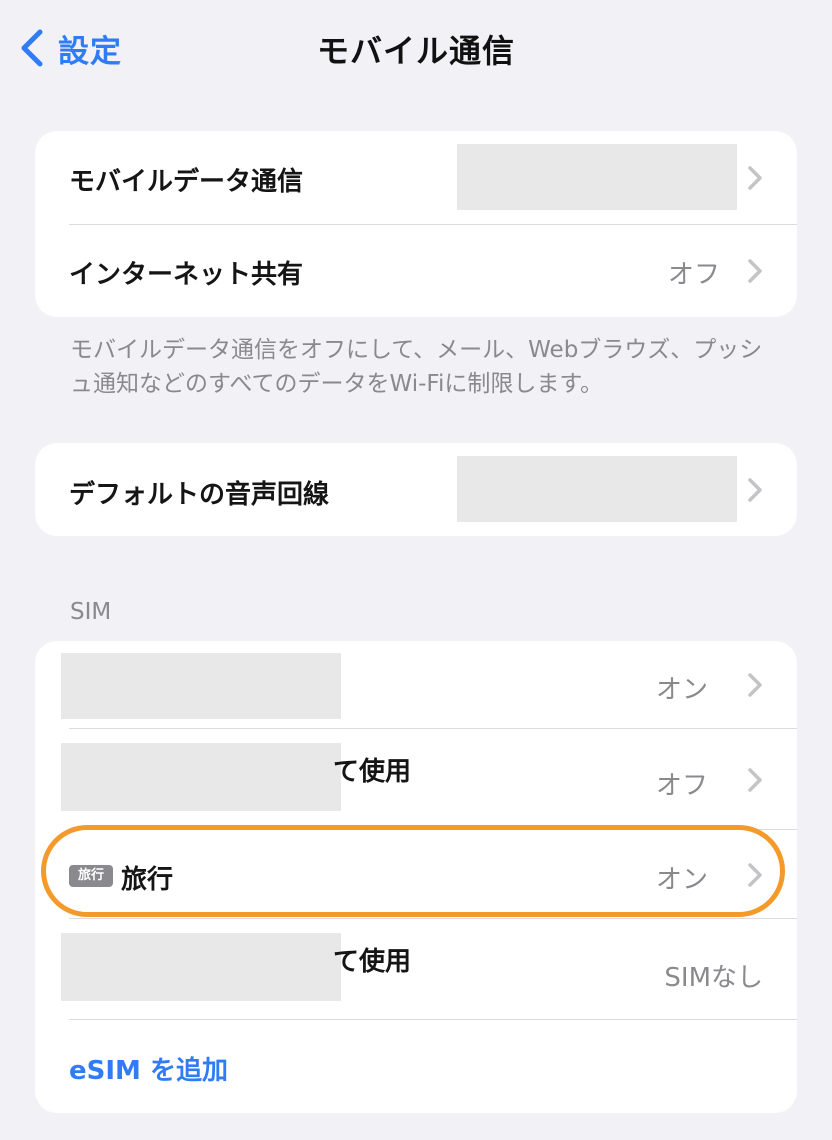  Describe the element at coordinates (186, 275) in the screenshot. I see `row-label: インターネット共有` at that location.